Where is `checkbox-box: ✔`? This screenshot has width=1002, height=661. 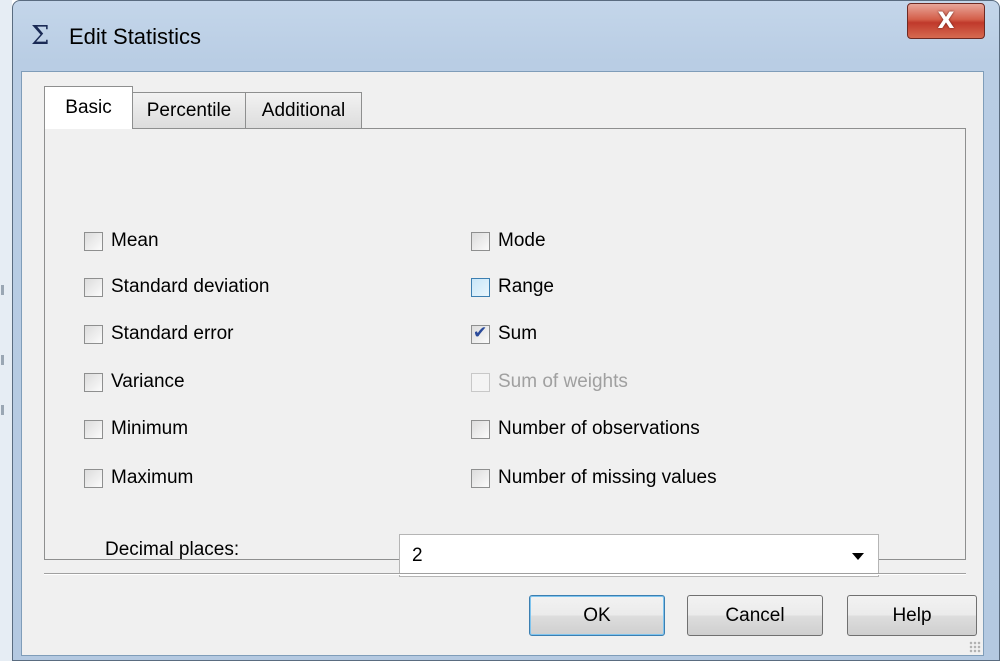 checkbox-box: ✔ is located at coordinates (480, 333).